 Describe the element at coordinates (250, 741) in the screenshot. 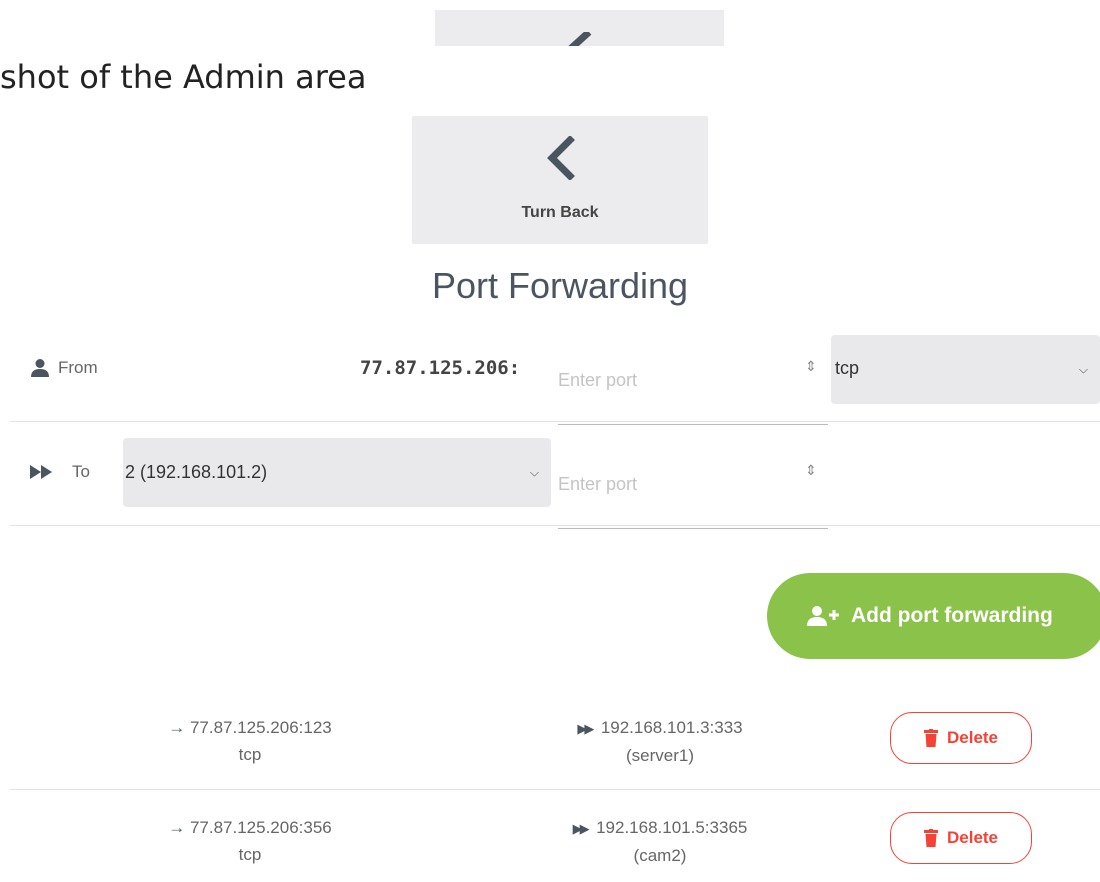

I see `forward-source: → 77.87.125.206:123 tcp` at that location.